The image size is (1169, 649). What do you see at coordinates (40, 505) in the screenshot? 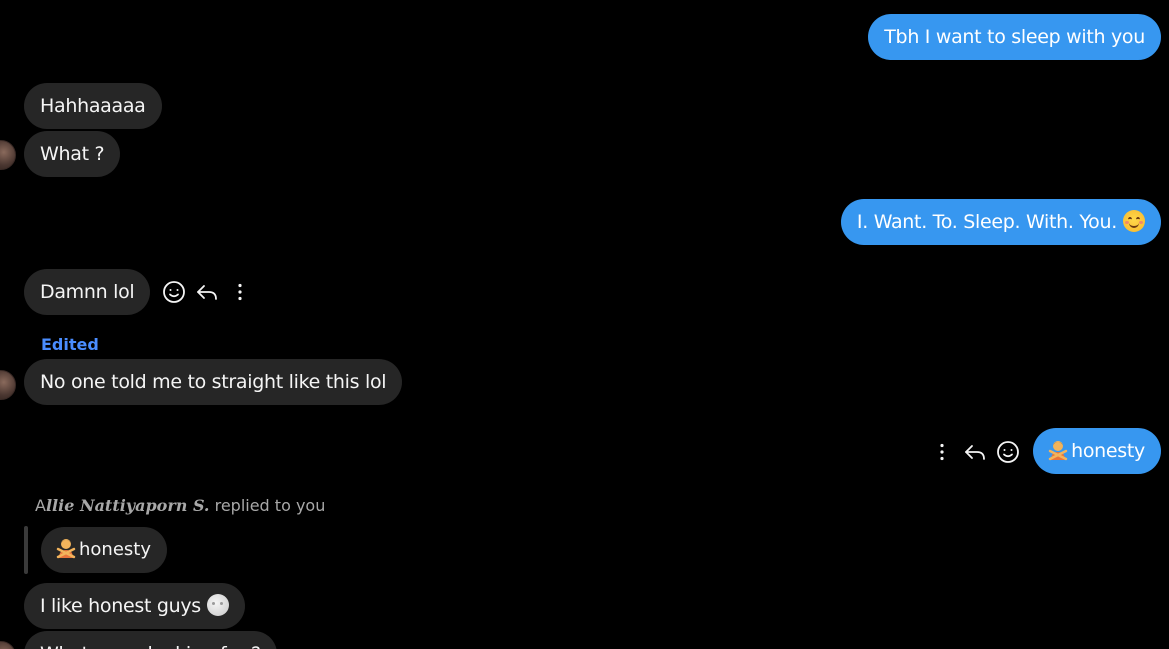
I see `reply-name-initial: A` at bounding box center [40, 505].